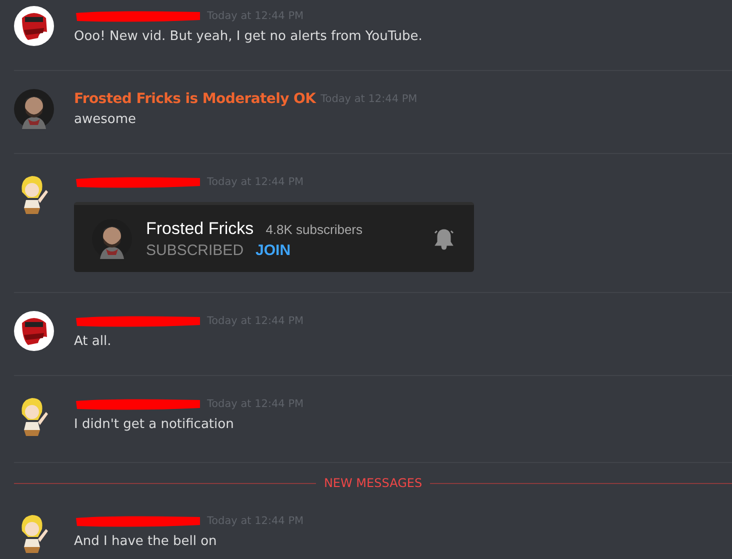  What do you see at coordinates (154, 425) in the screenshot?
I see `message-text: I didn't get a notification` at bounding box center [154, 425].